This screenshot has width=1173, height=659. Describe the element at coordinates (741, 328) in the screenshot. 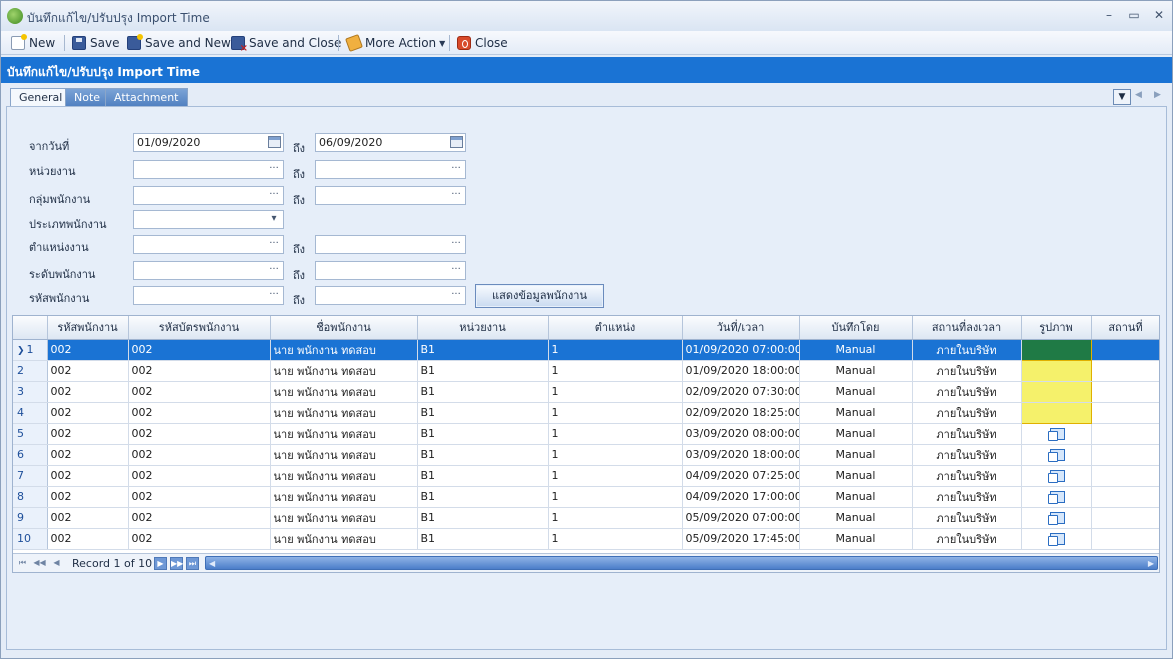

I see `column-header-datetime: วันที่/เวลา` at that location.